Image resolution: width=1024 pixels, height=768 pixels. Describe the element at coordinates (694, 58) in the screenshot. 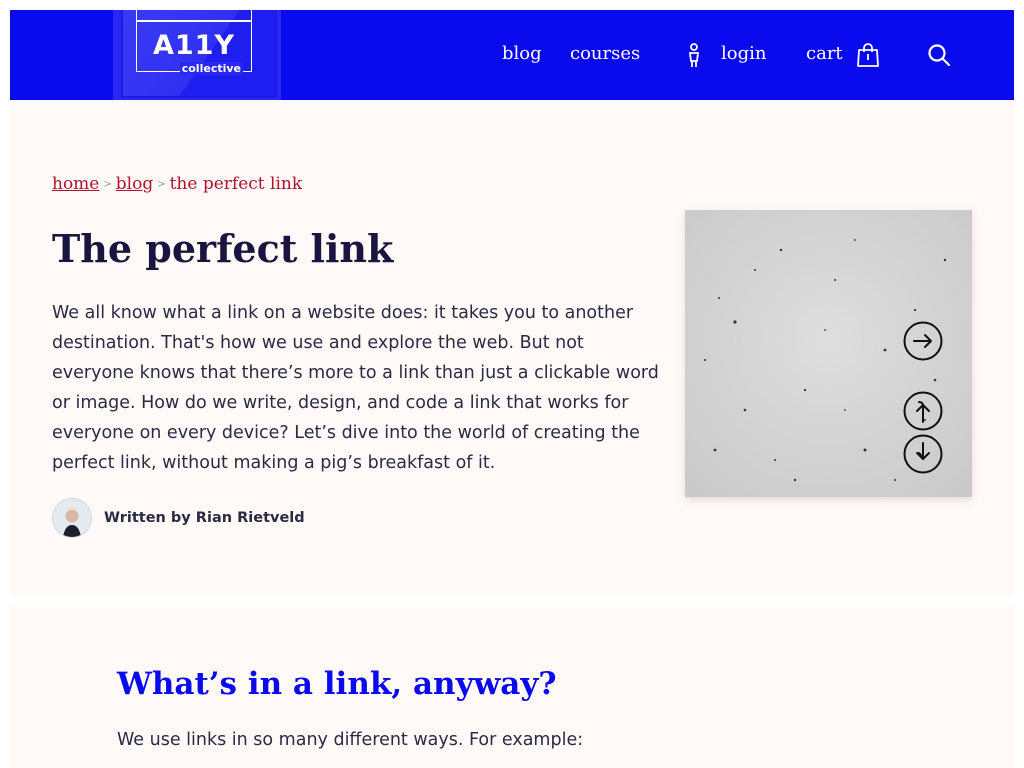

I see `person-icon` at that location.